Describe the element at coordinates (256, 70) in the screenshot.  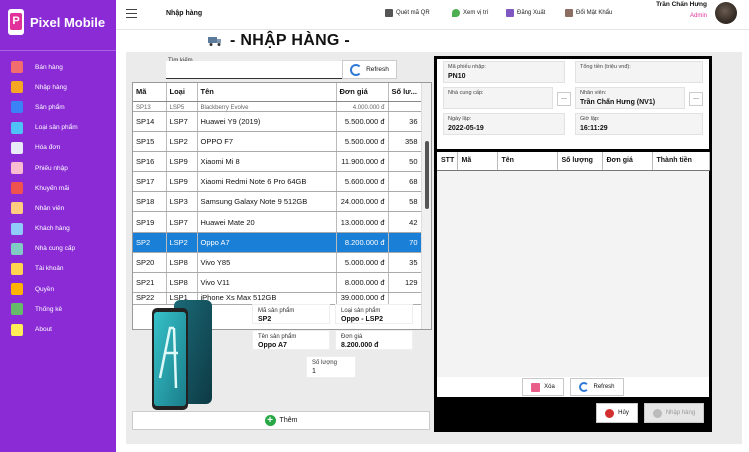
I see `search-input` at that location.